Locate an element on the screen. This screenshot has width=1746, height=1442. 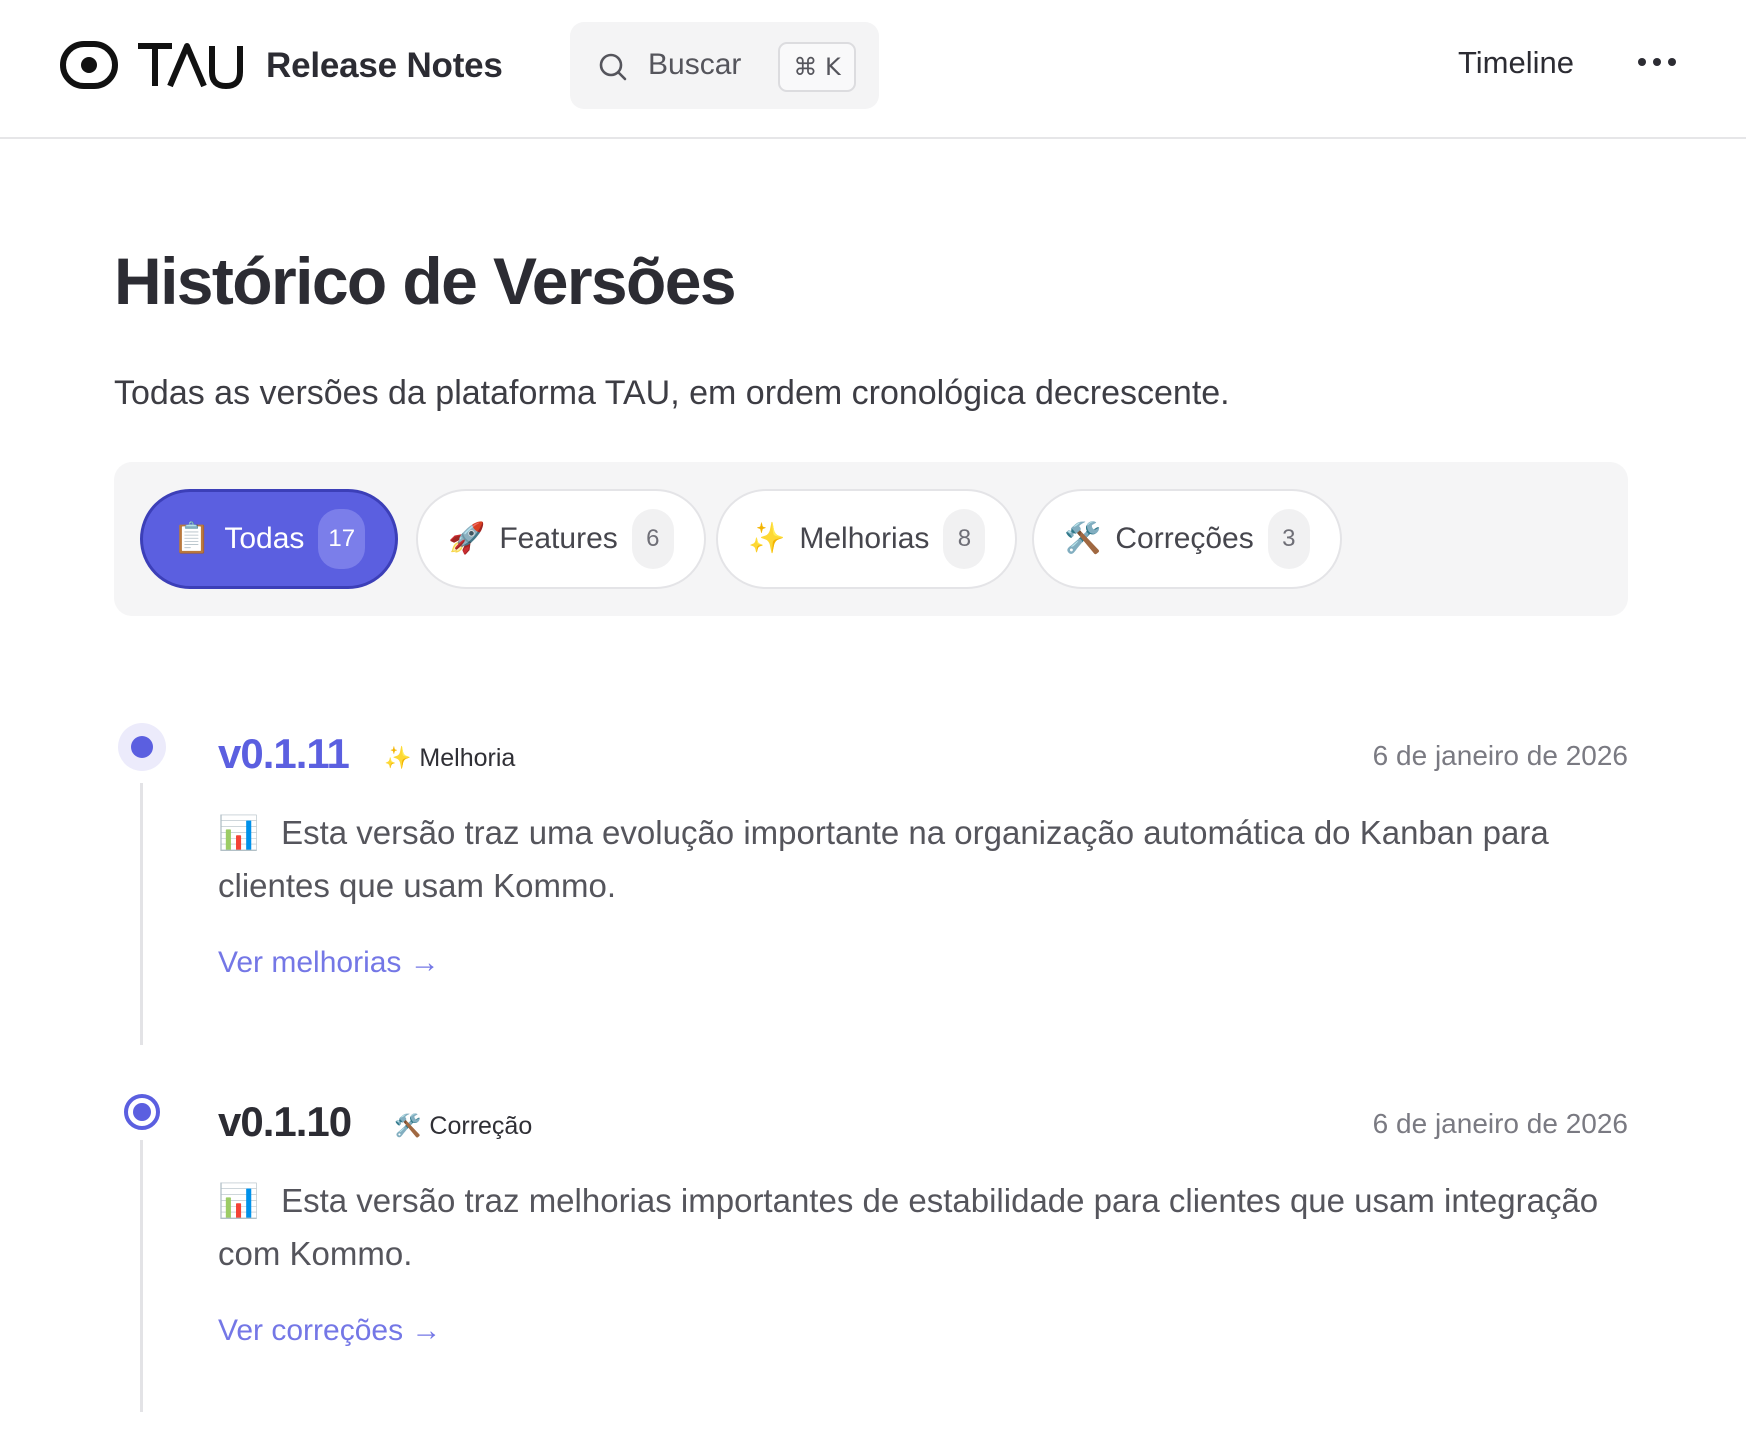
filter-chip-melhorias: ✨ Melhorias 8 is located at coordinates (867, 539).